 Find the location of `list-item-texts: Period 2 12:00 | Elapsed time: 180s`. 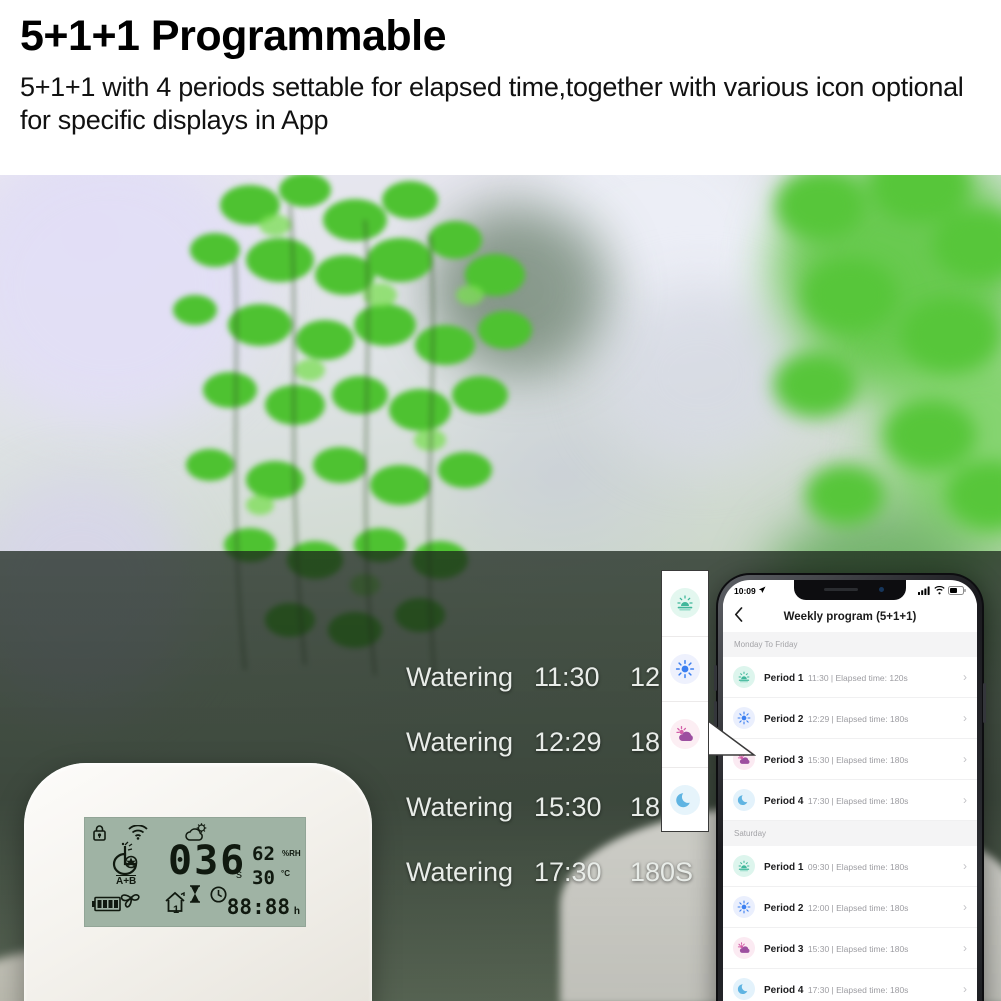

list-item-texts: Period 2 12:00 | Elapsed time: 180s is located at coordinates (863, 907).